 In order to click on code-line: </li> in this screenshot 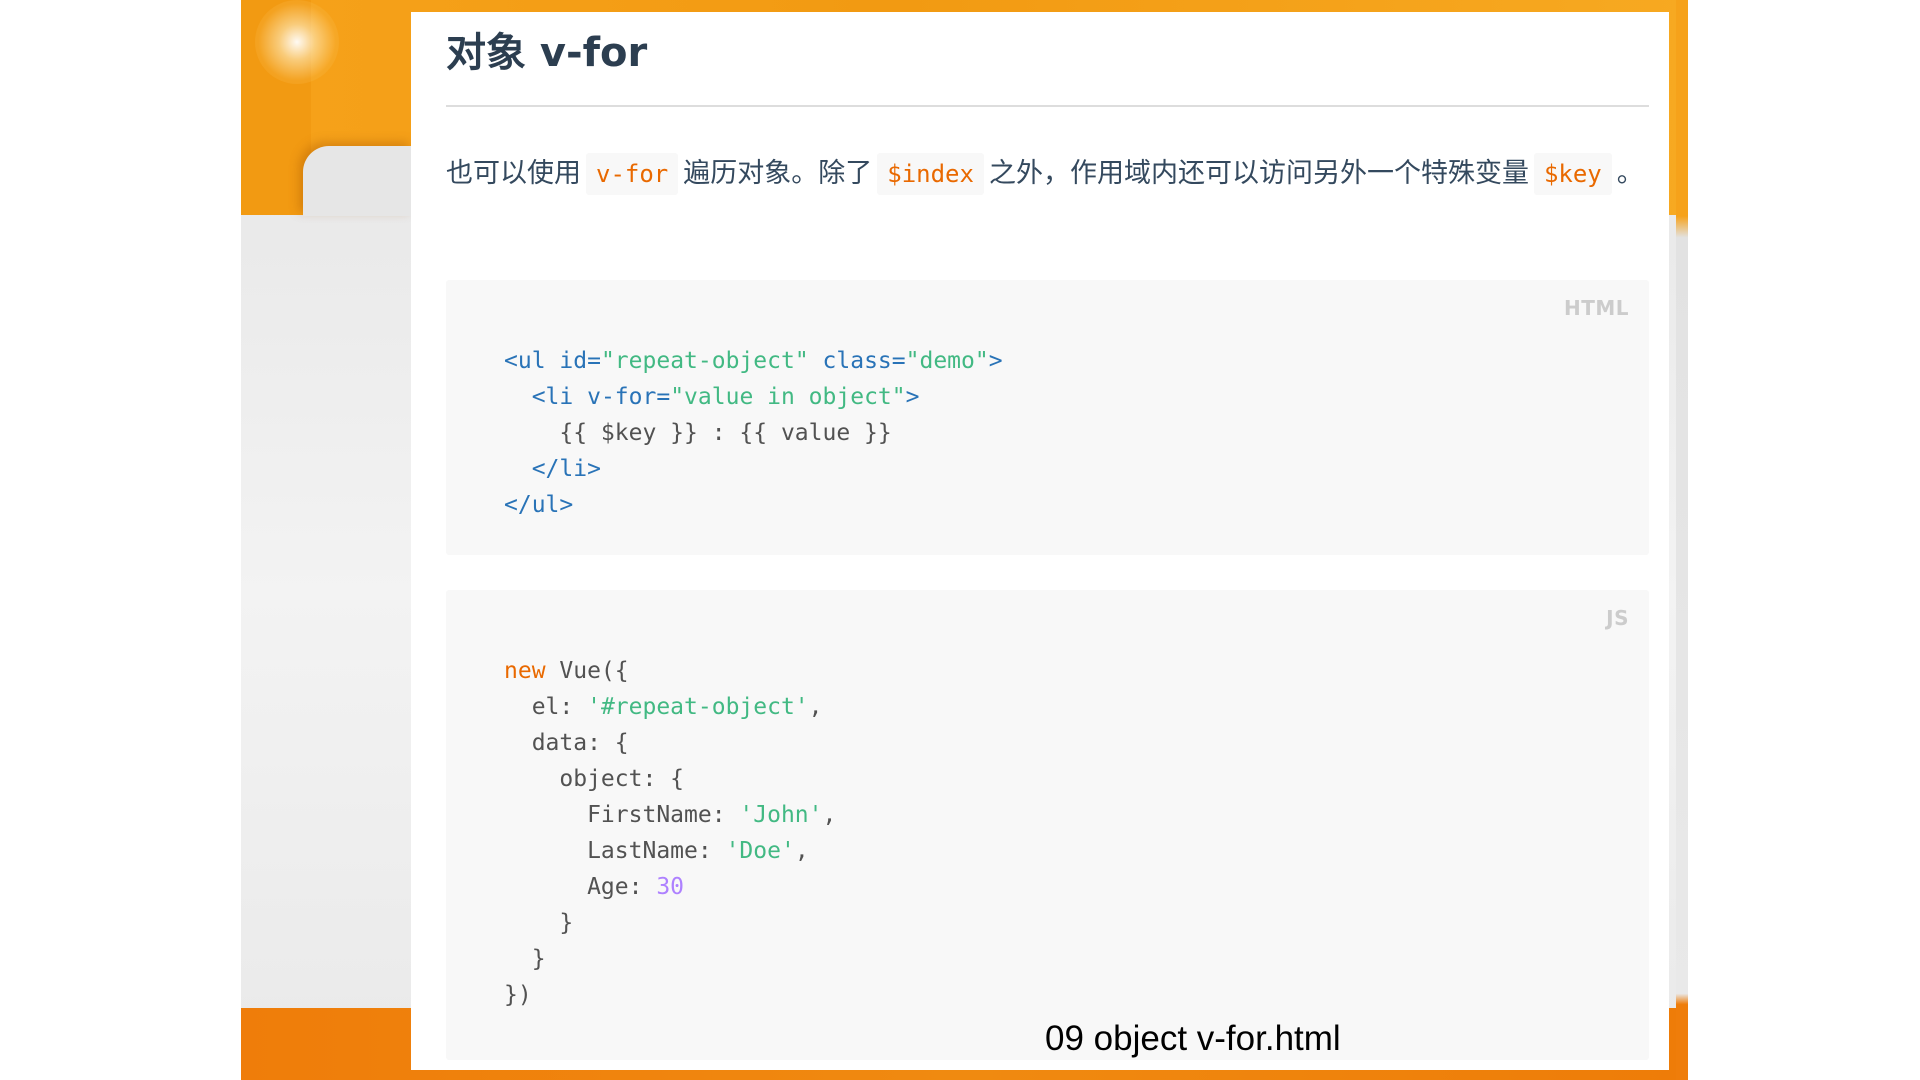, I will do `click(552, 469)`.